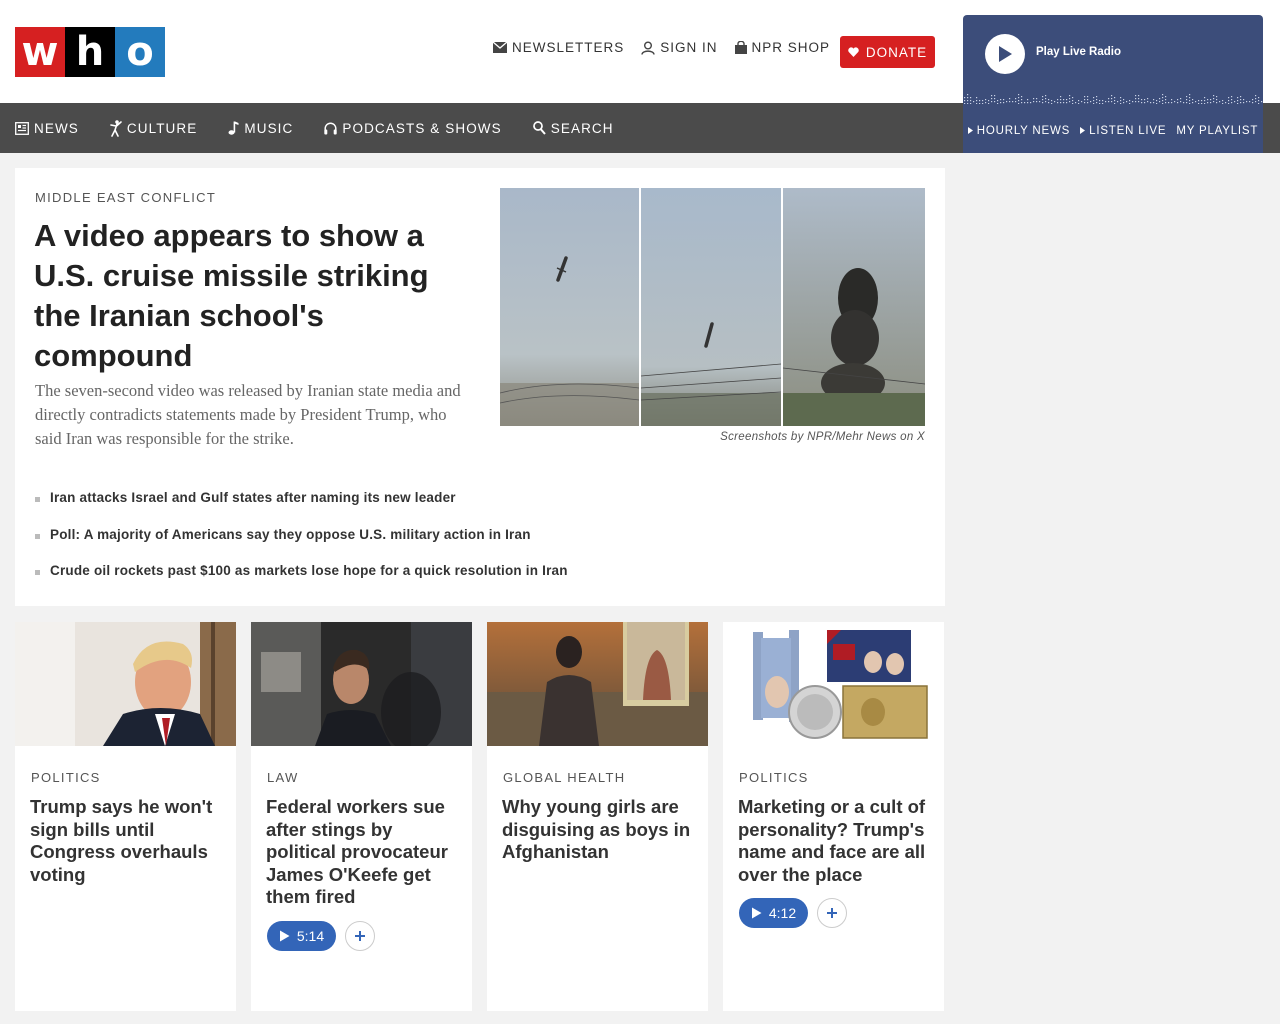  I want to click on user-icon, so click(648, 48).